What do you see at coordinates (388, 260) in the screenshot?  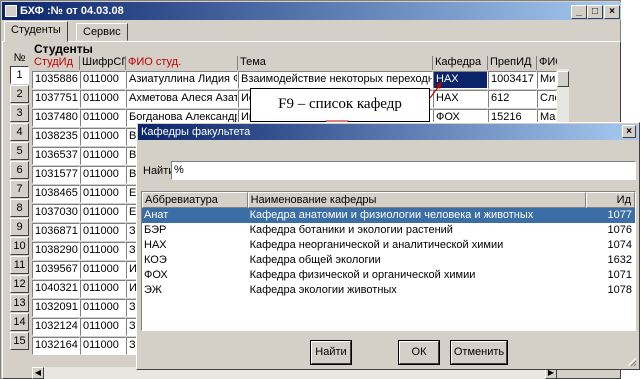 I see `list-item: КОЭ Кафедра общей экологии 1632` at bounding box center [388, 260].